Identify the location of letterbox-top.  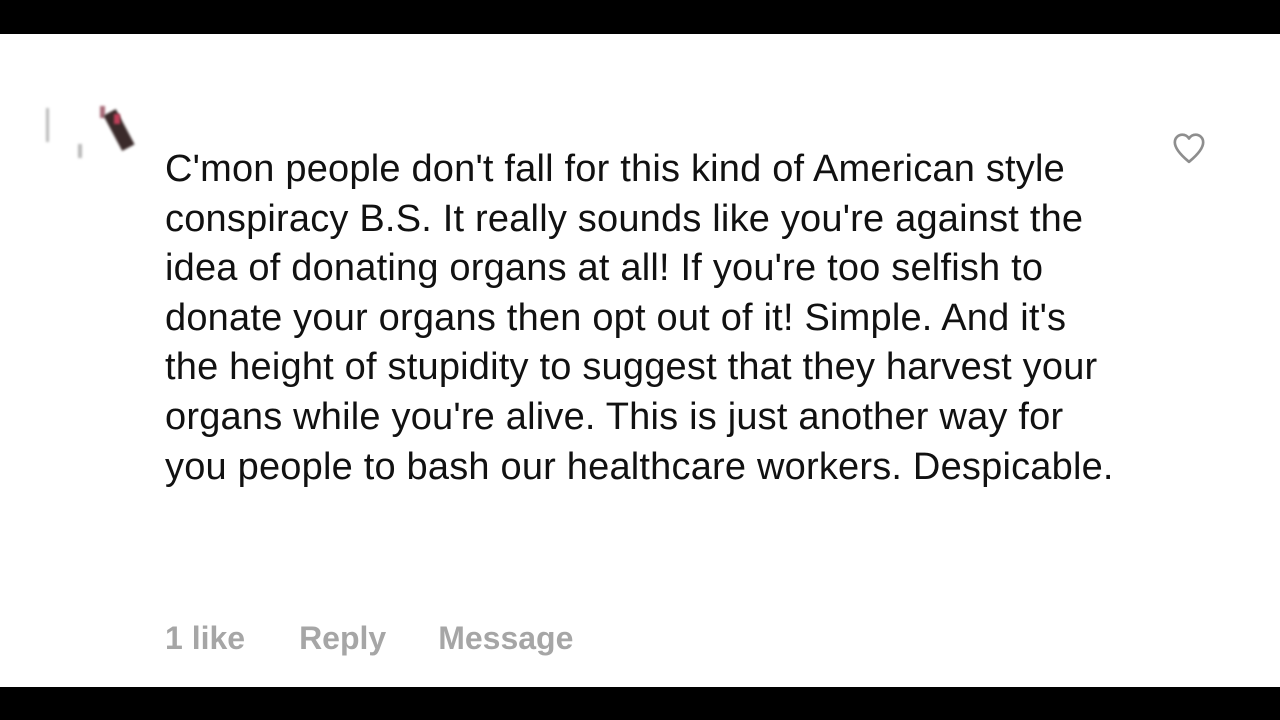
(640, 17).